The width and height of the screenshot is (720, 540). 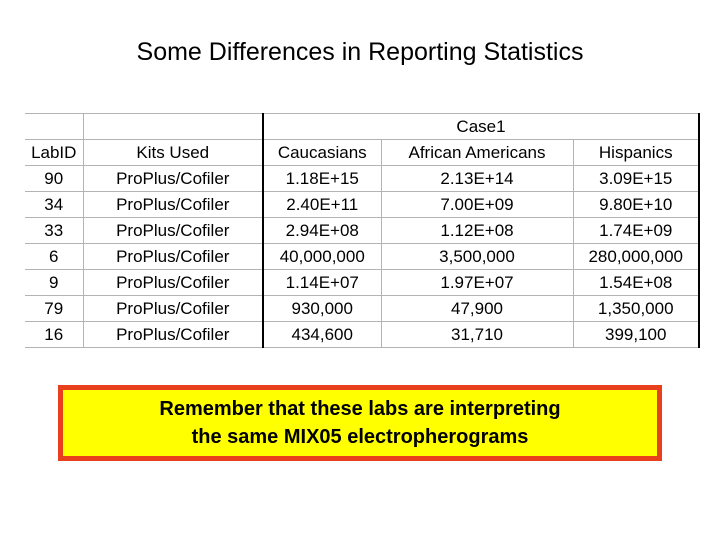 I want to click on cell-african-americans: 2.13E+14, so click(x=476, y=178).